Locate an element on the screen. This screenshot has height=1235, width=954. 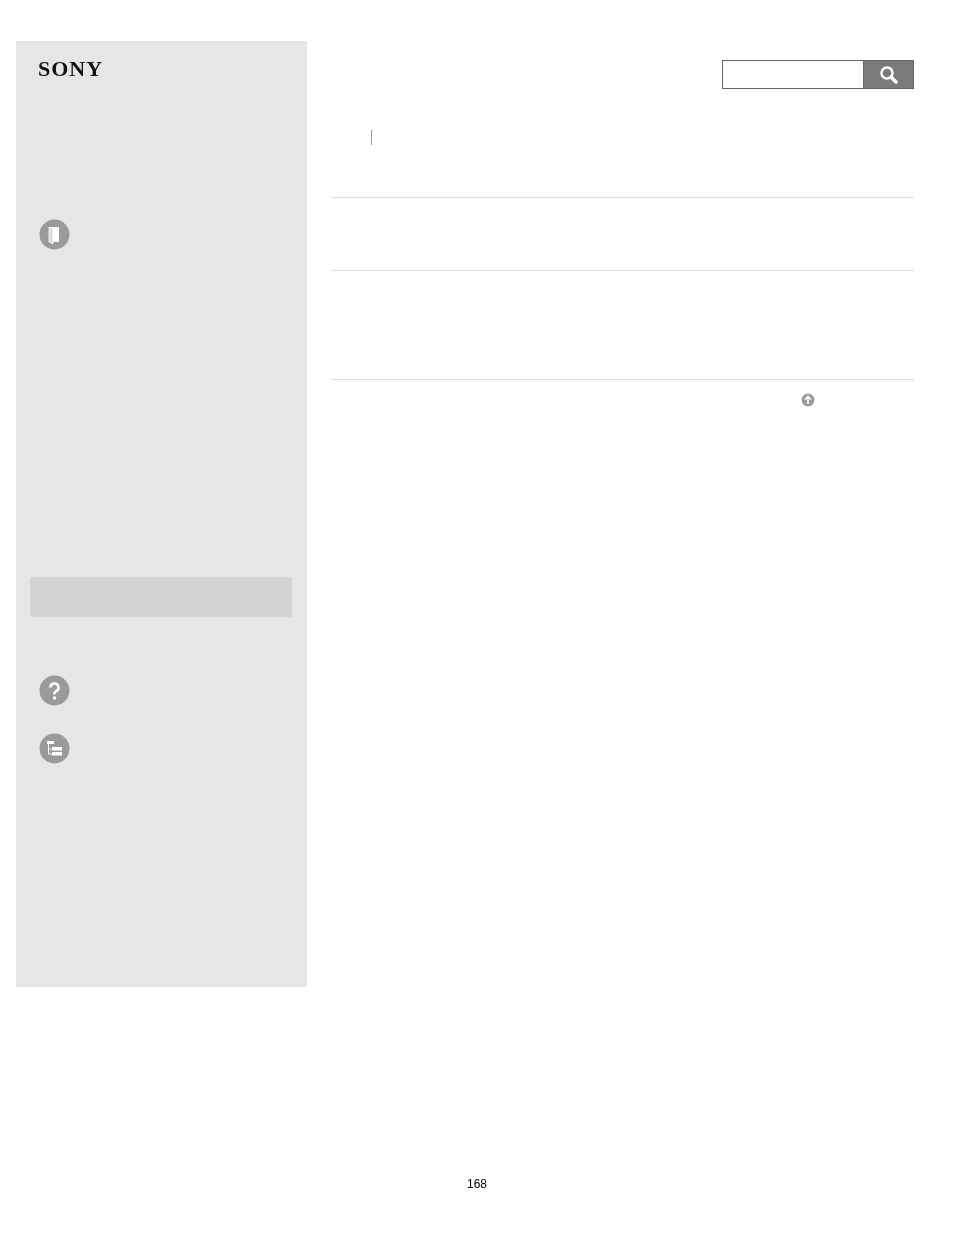
search-icon is located at coordinates (888, 74).